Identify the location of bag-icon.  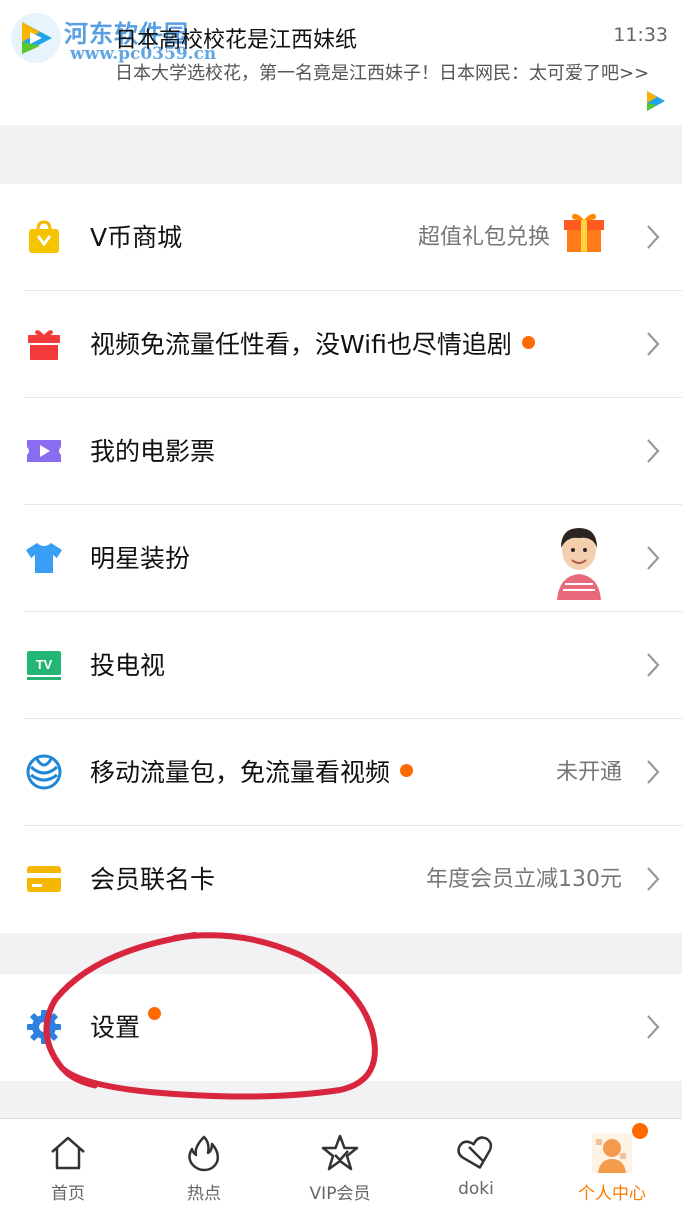
(44, 236).